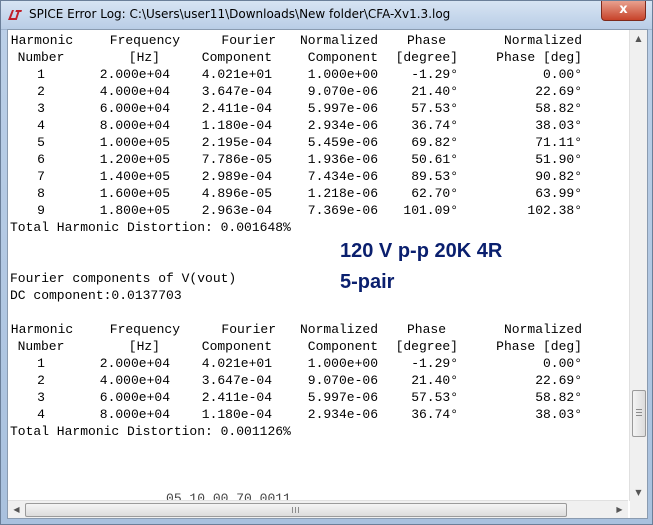  What do you see at coordinates (434, 176) in the screenshot?
I see `table1-row-cell: 89.53°` at bounding box center [434, 176].